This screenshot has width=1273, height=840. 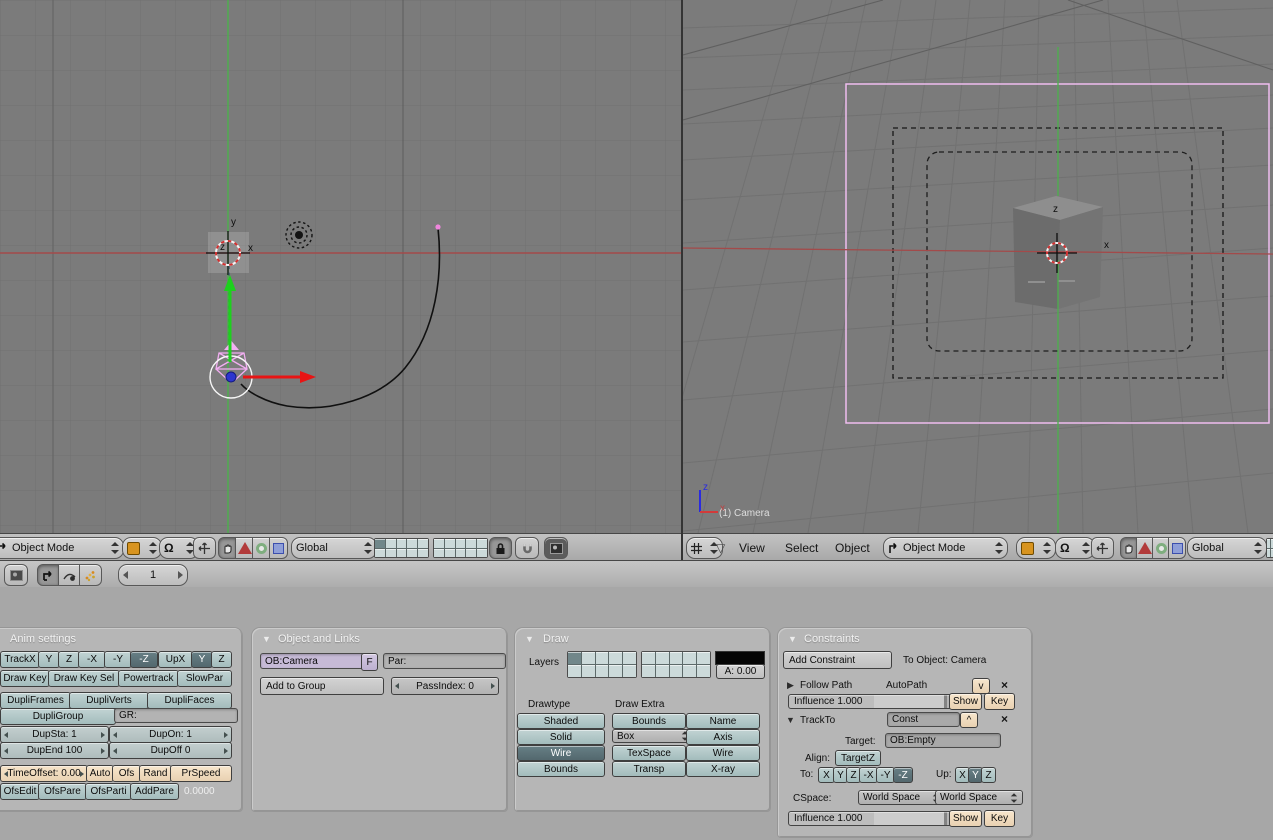 I want to click on trackto-name-field: Const, so click(x=923, y=719).